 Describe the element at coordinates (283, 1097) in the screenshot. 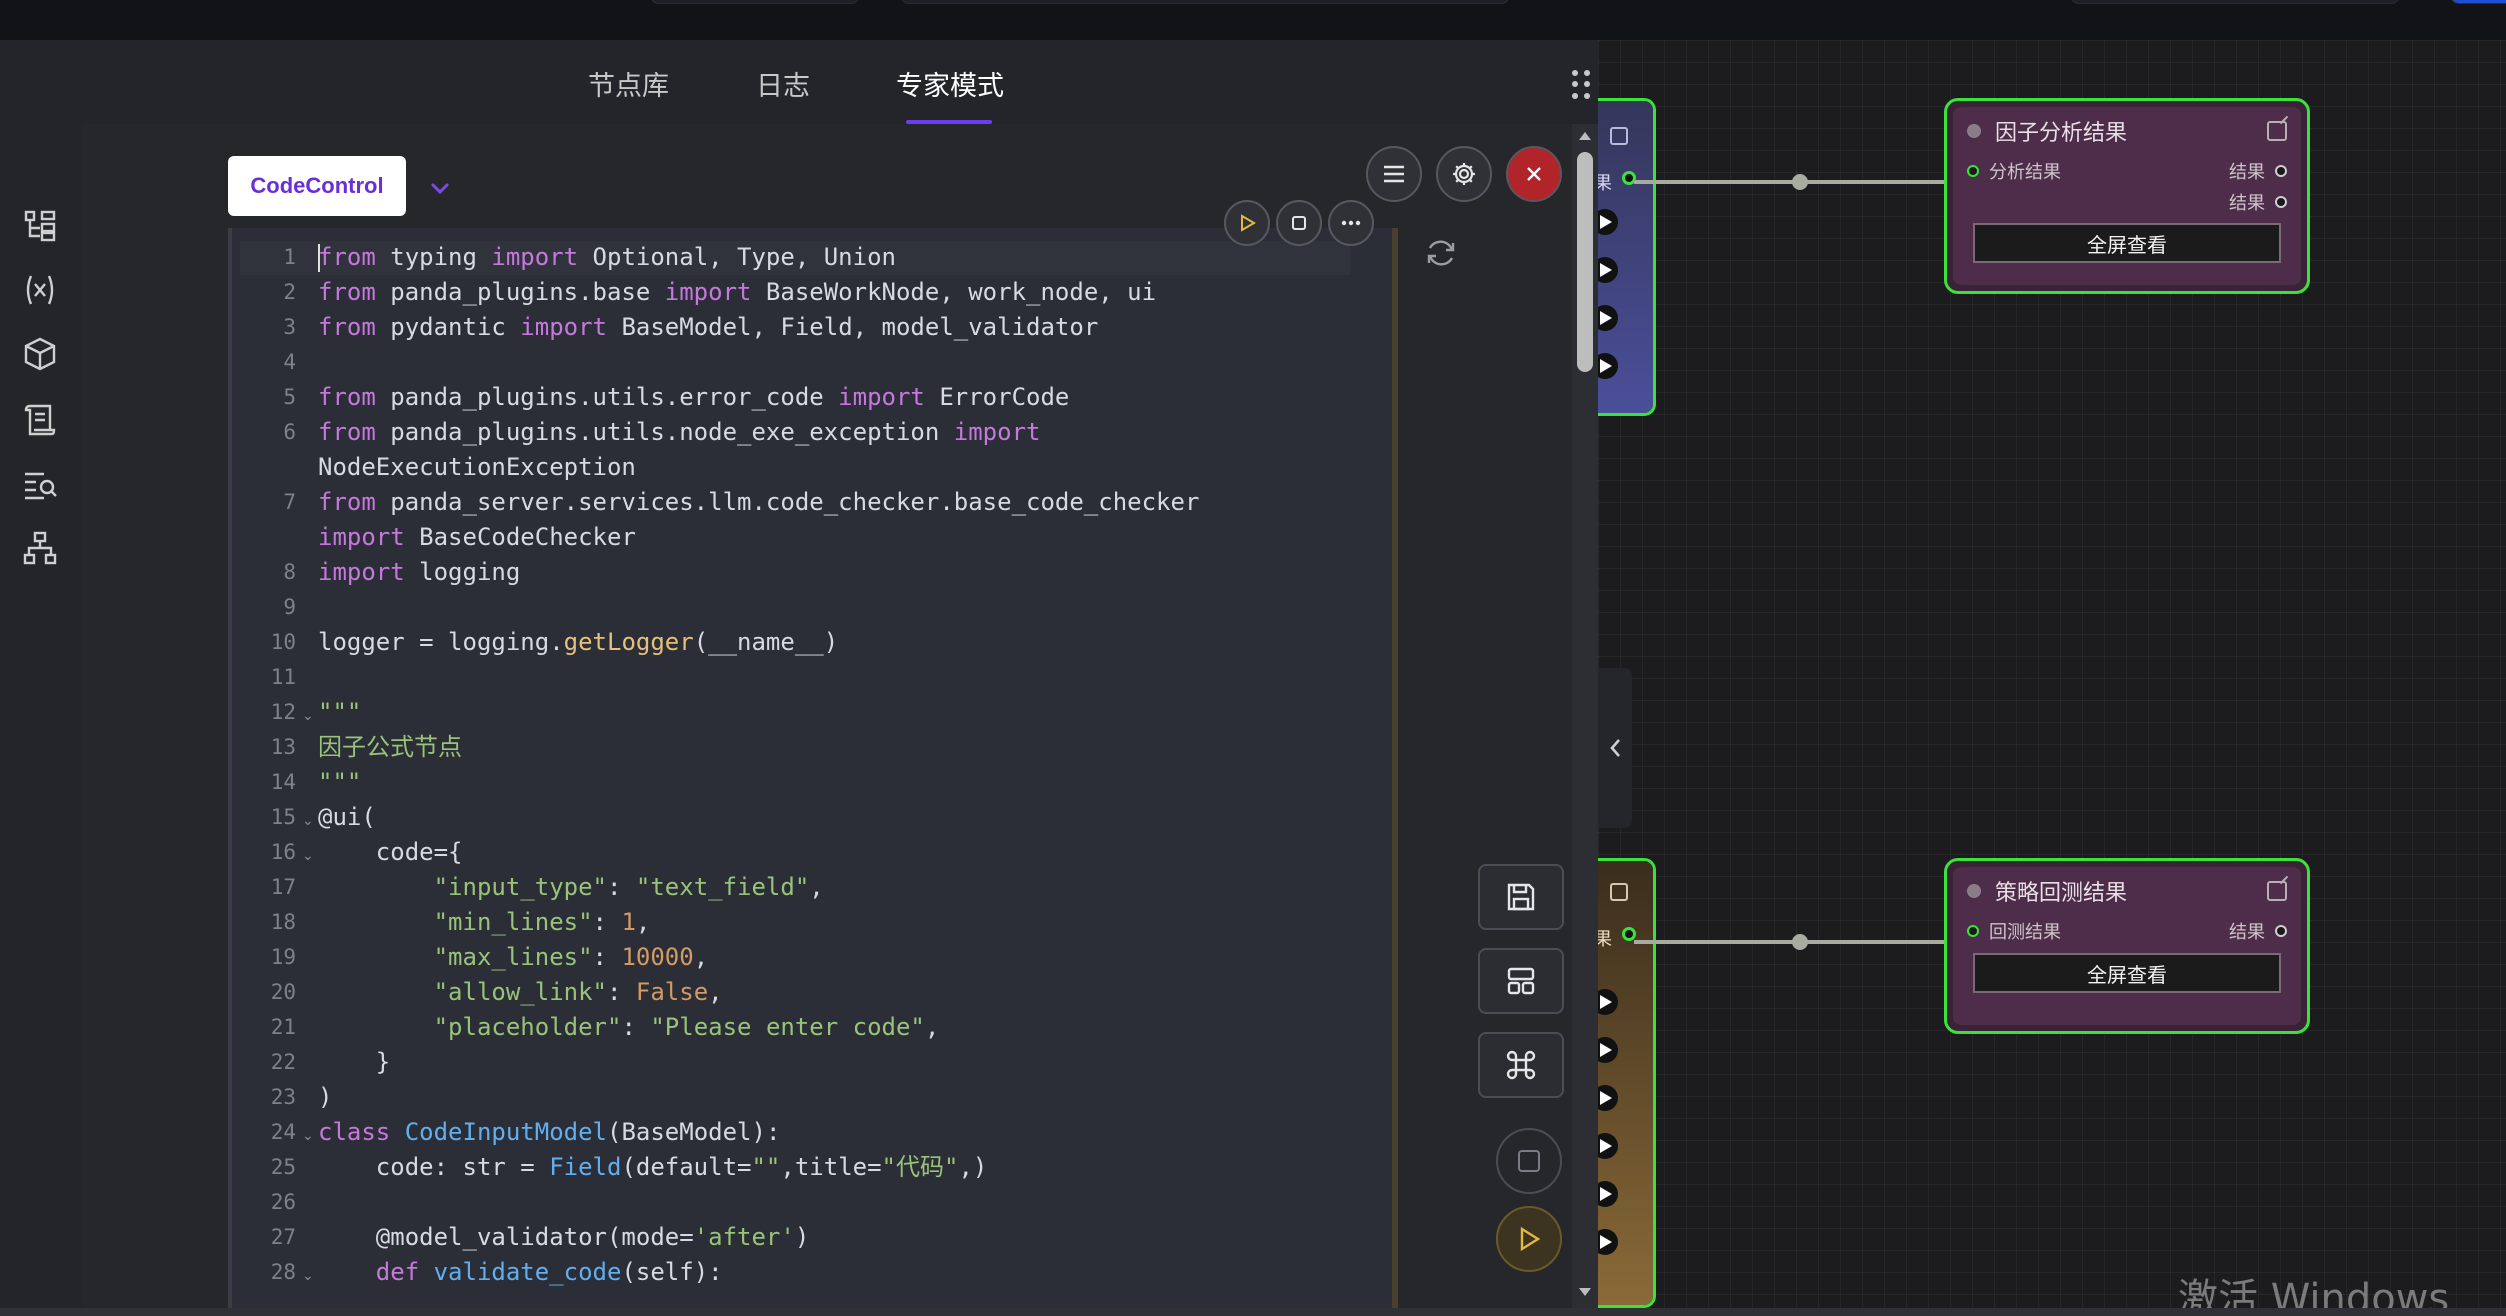

I see `line-number: 23` at that location.